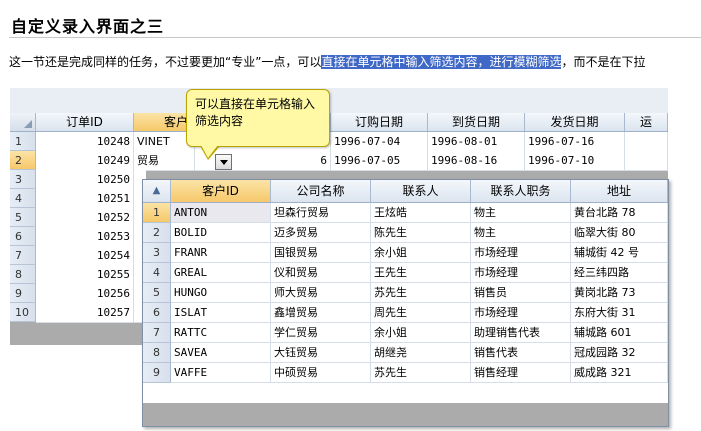 The height and width of the screenshot is (431, 701). I want to click on customer-id-cell: BOLID, so click(221, 233).